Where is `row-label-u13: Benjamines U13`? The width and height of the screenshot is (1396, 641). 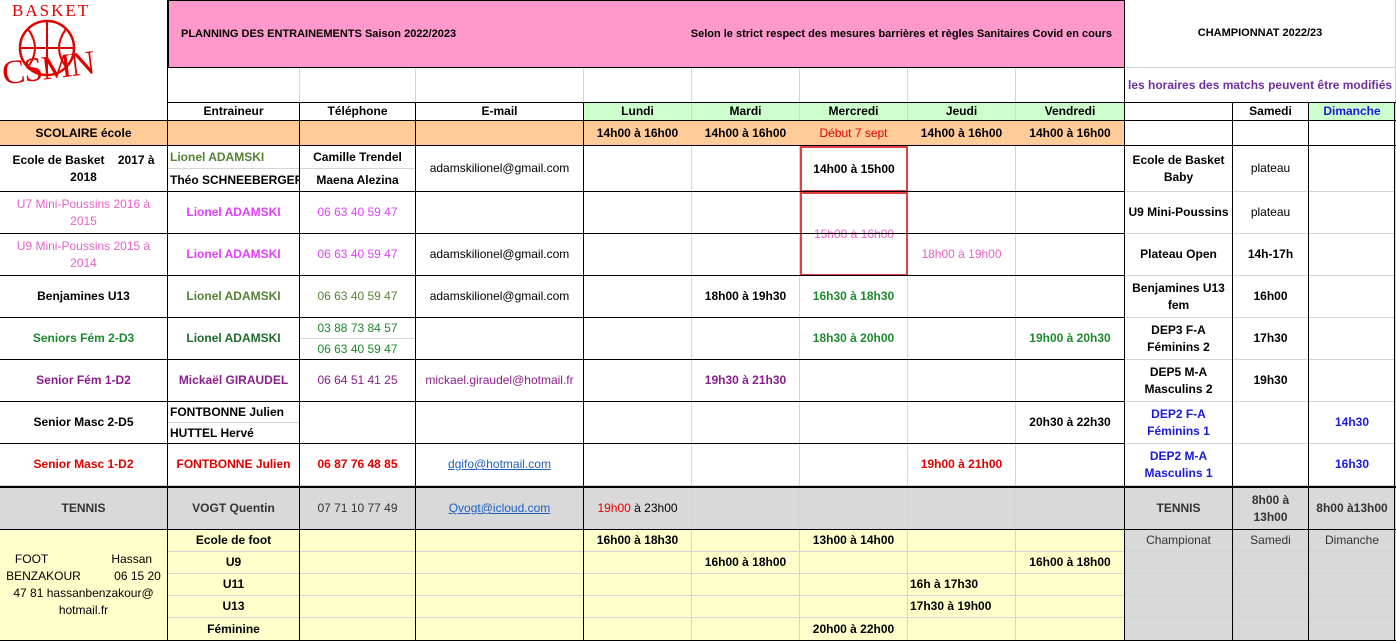
row-label-u13: Benjamines U13 is located at coordinates (84, 297).